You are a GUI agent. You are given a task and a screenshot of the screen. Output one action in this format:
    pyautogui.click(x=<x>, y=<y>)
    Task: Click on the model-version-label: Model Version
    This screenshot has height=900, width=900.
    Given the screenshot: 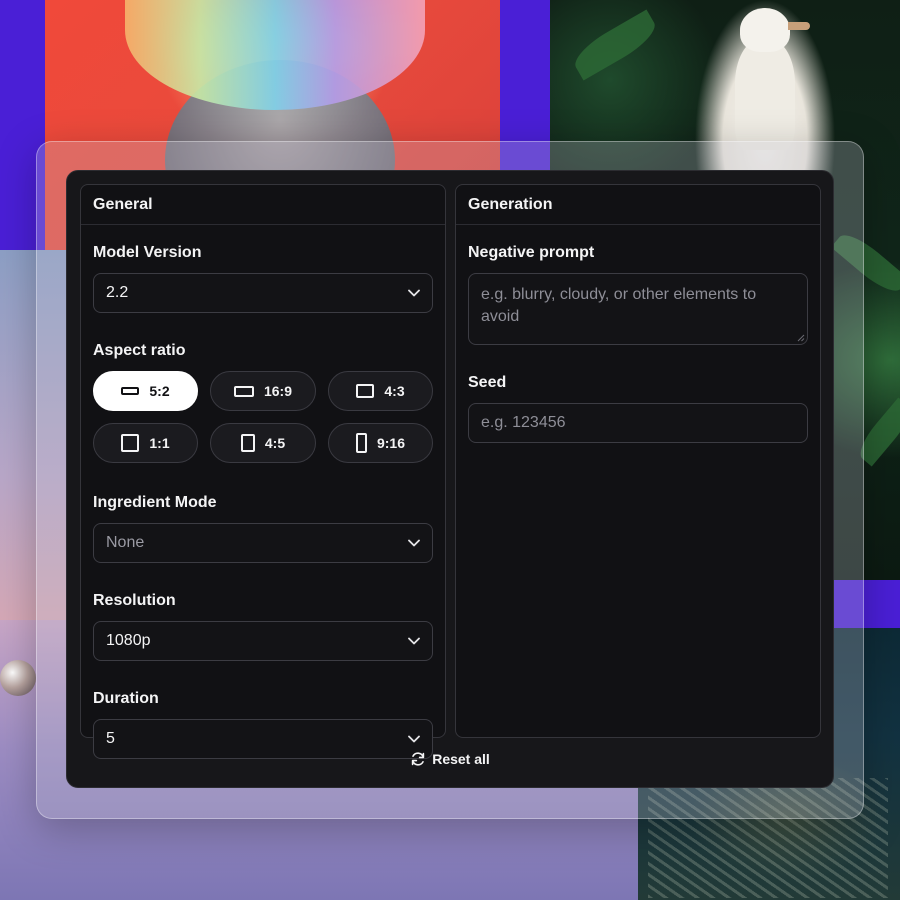 What is the action you would take?
    pyautogui.click(x=147, y=252)
    